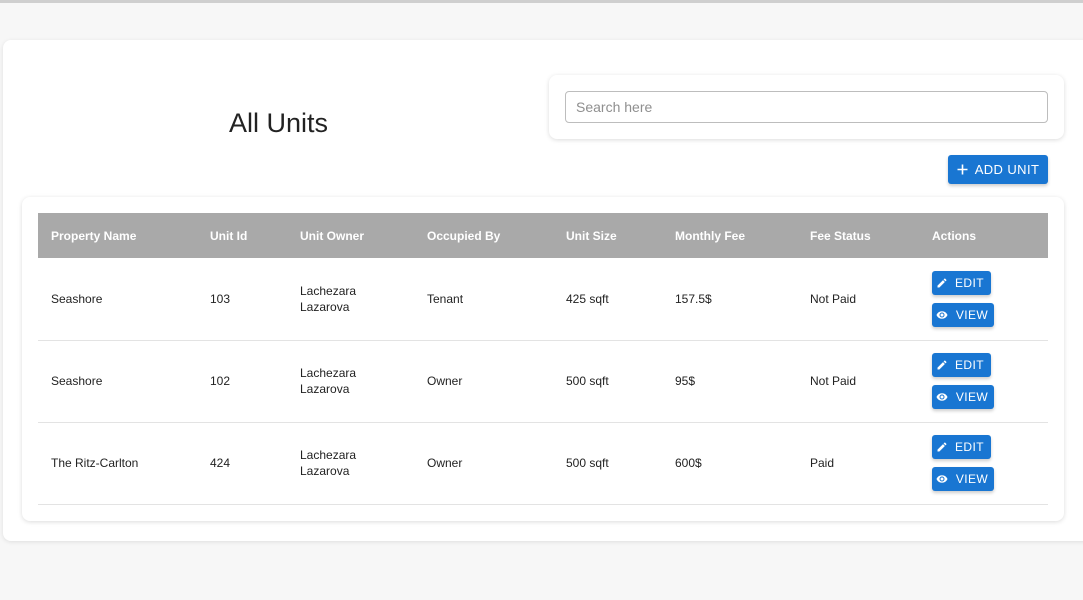 The width and height of the screenshot is (1083, 600). Describe the element at coordinates (220, 463) in the screenshot. I see `cell-unit-id: 424` at that location.